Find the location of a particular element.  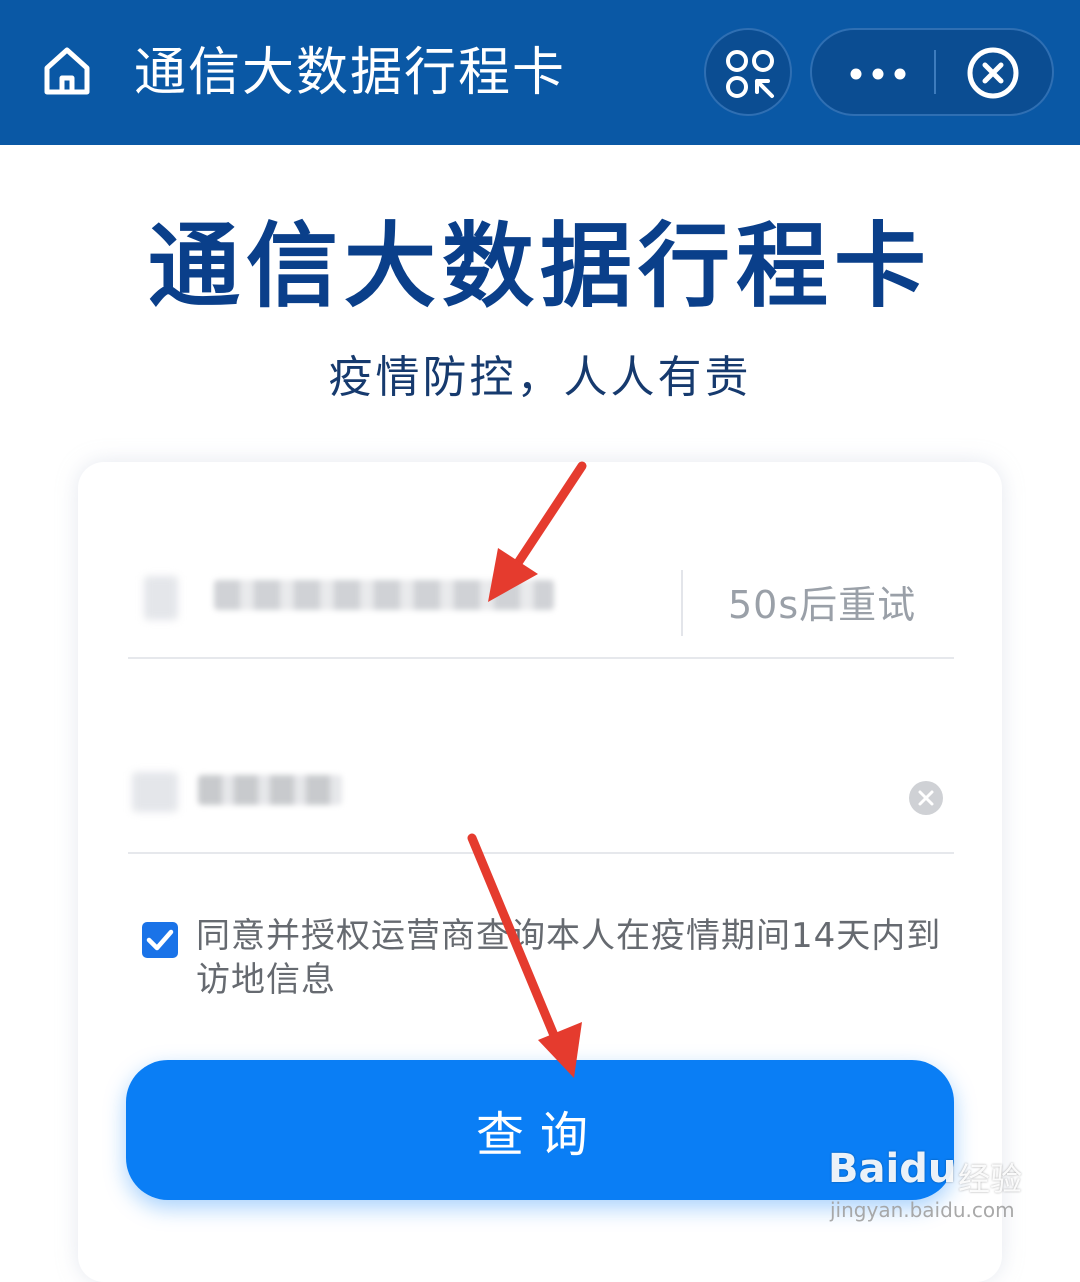

baidu-watermark: Baidu 经验 jingyan.baidu.com is located at coordinates (928, 1182).